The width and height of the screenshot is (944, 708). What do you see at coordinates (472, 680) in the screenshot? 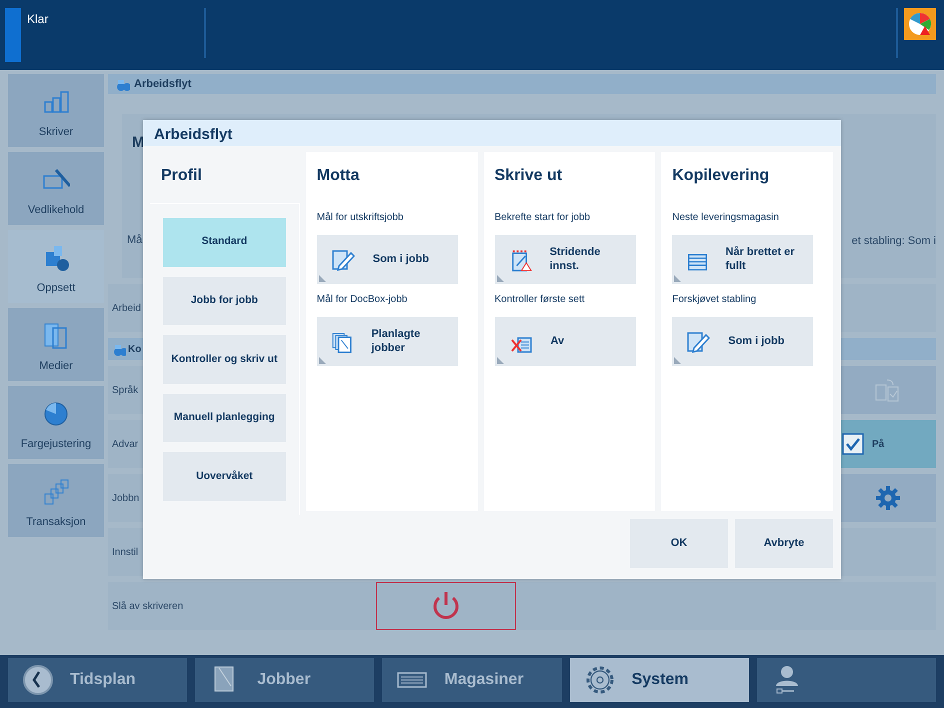
I see `nav-tab: Magasiner` at bounding box center [472, 680].